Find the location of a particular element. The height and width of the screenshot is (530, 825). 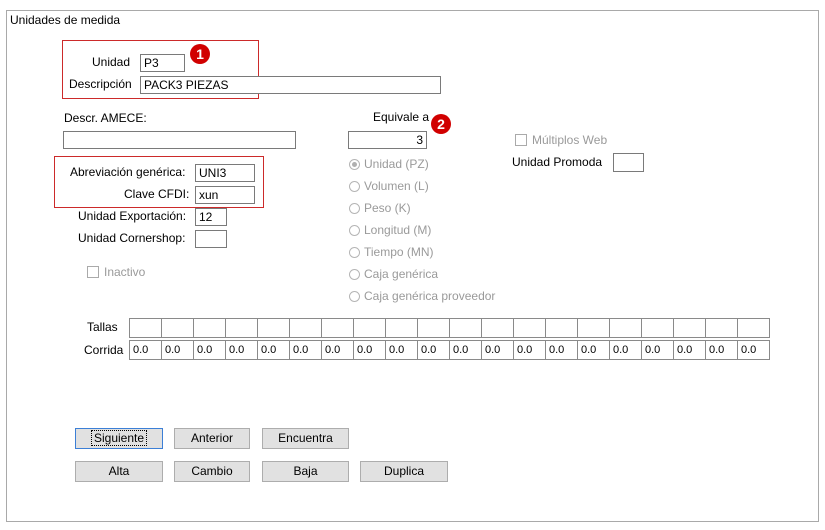

radio-option: Caja genérica is located at coordinates (393, 274).